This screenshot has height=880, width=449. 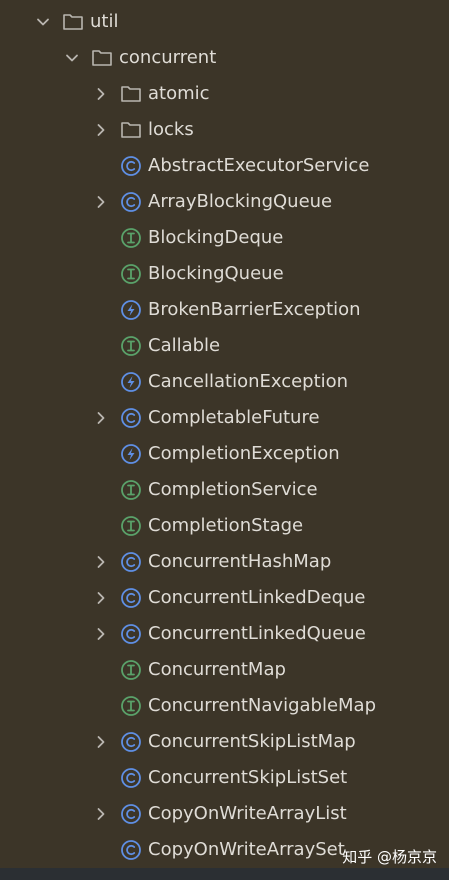 What do you see at coordinates (184, 345) in the screenshot?
I see `tree-node-label: Callable` at bounding box center [184, 345].